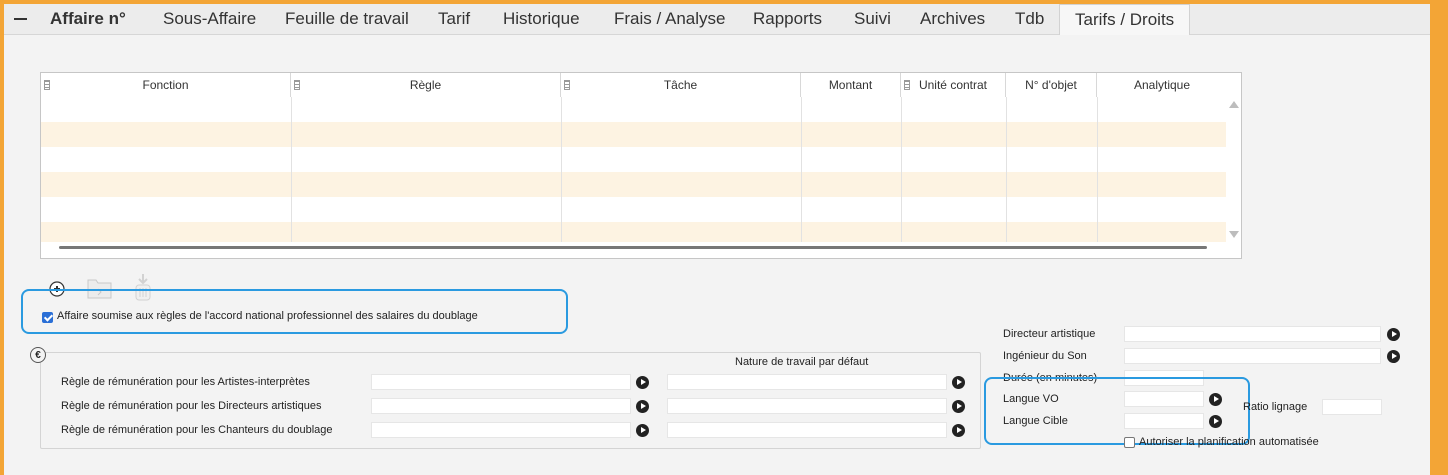 The image size is (1448, 475). I want to click on scroll-up-icon, so click(1234, 104).